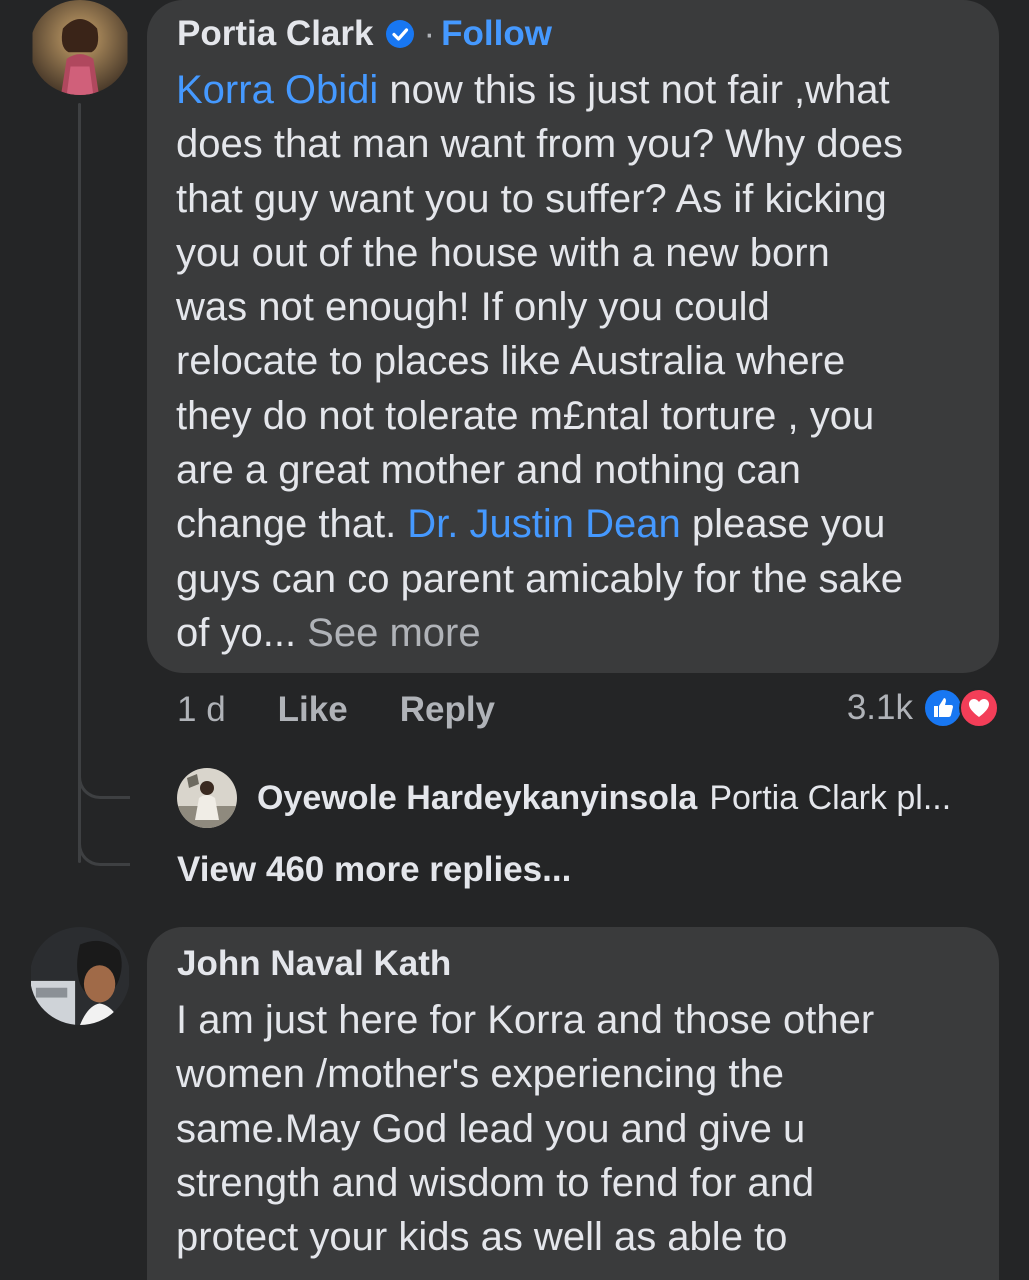  I want to click on avatar-portia-clark, so click(80, 47).